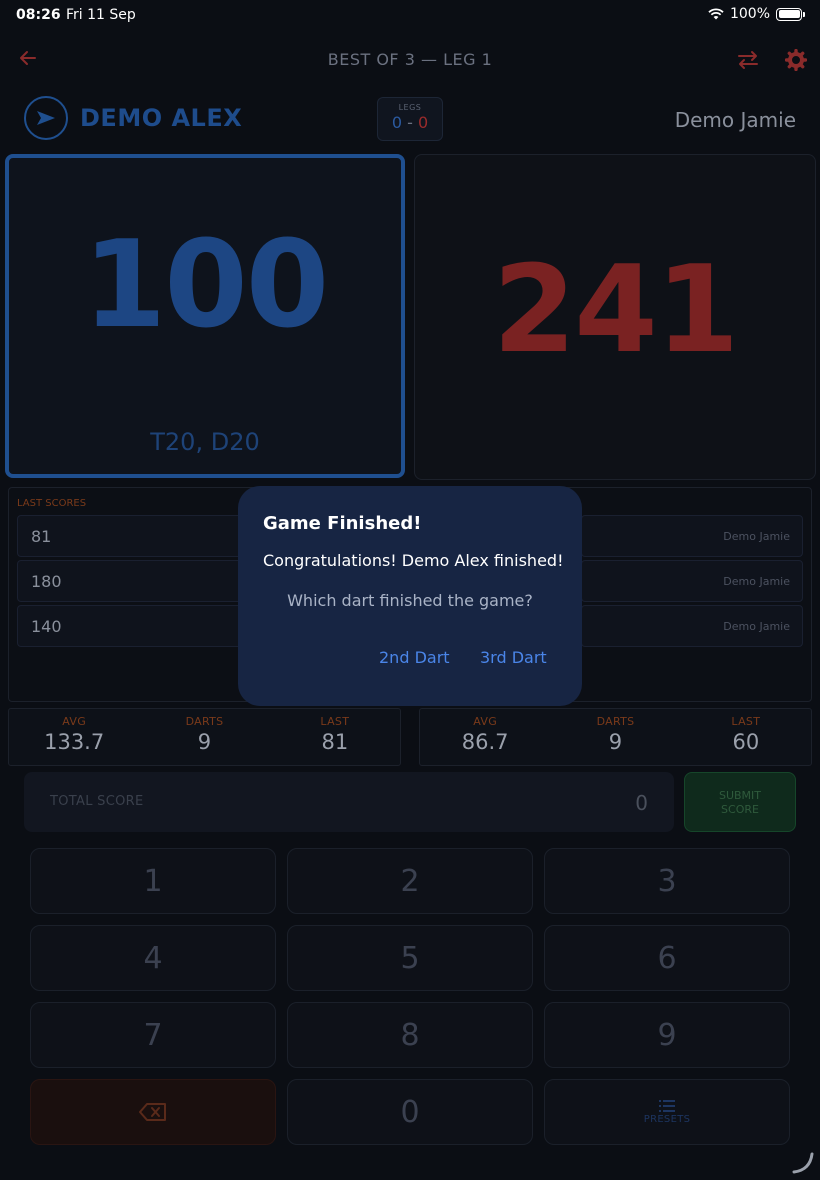 This screenshot has height=1180, width=820. I want to click on player1-active-badge, so click(46, 118).